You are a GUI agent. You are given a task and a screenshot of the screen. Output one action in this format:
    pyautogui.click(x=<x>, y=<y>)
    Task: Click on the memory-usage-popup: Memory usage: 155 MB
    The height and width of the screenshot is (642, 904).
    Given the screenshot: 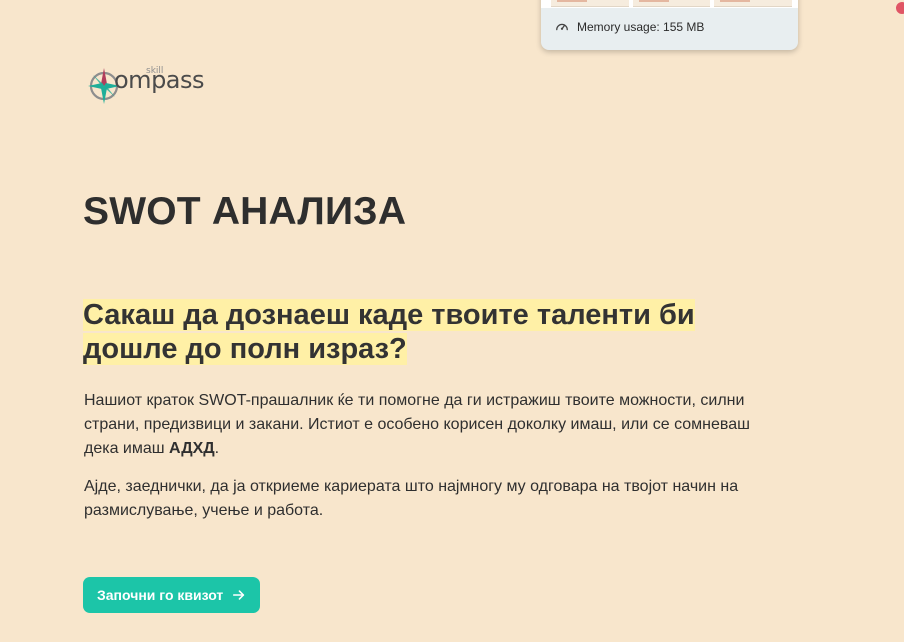 What is the action you would take?
    pyautogui.click(x=669, y=25)
    